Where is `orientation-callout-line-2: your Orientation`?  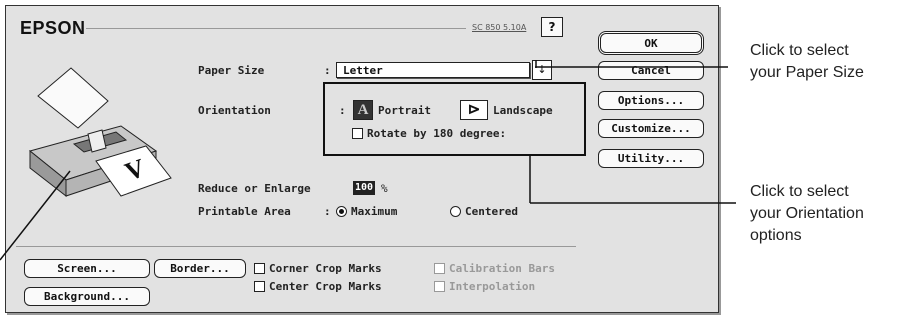
orientation-callout-line-2: your Orientation is located at coordinates (807, 213).